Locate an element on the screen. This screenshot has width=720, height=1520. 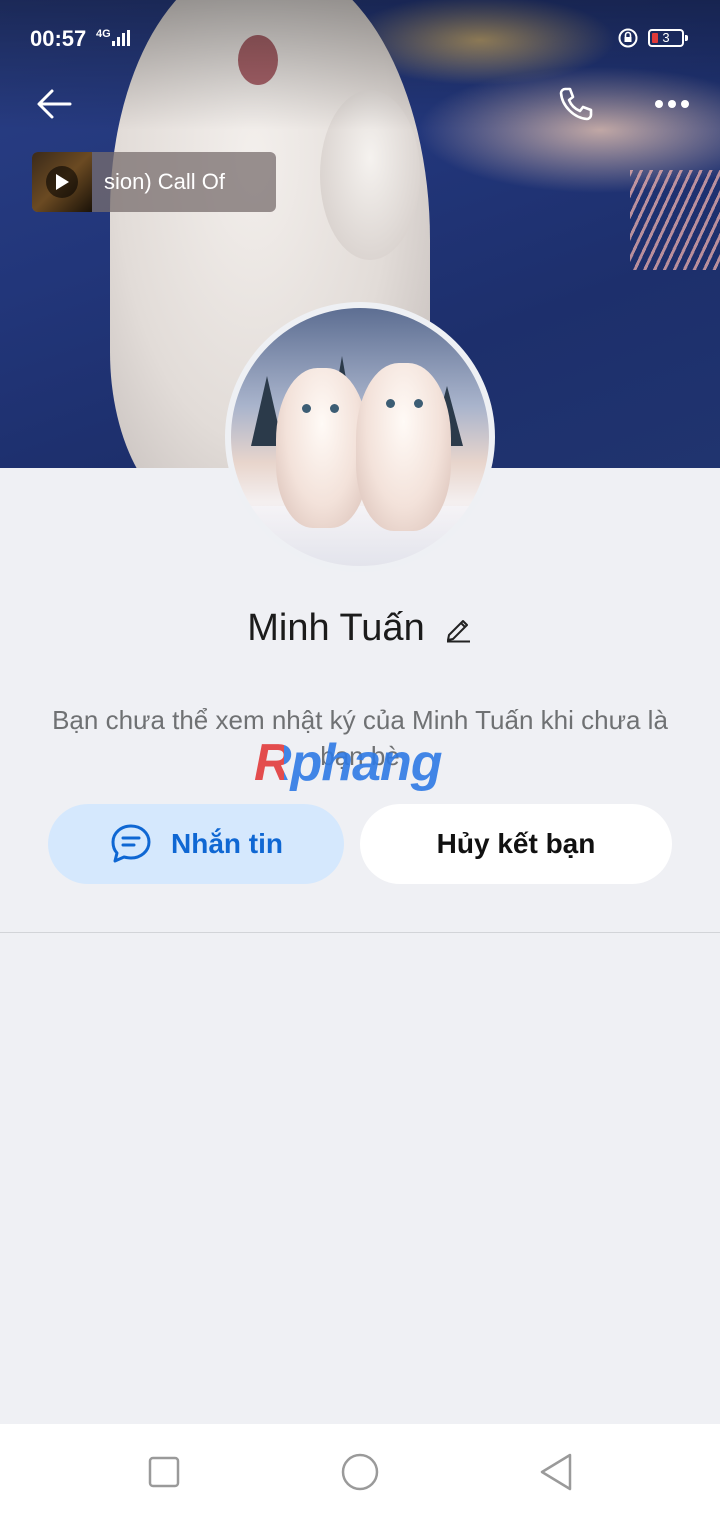
message-button: Nhắn tin is located at coordinates (196, 844).